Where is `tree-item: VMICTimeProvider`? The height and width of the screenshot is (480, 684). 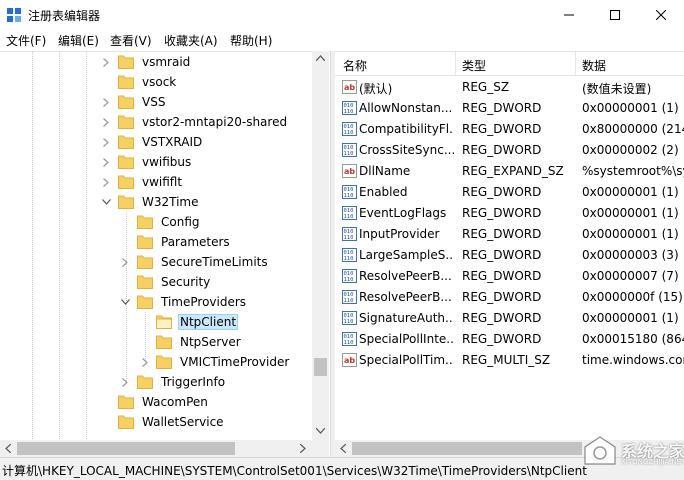
tree-item: VMICTimeProvider is located at coordinates (216, 362).